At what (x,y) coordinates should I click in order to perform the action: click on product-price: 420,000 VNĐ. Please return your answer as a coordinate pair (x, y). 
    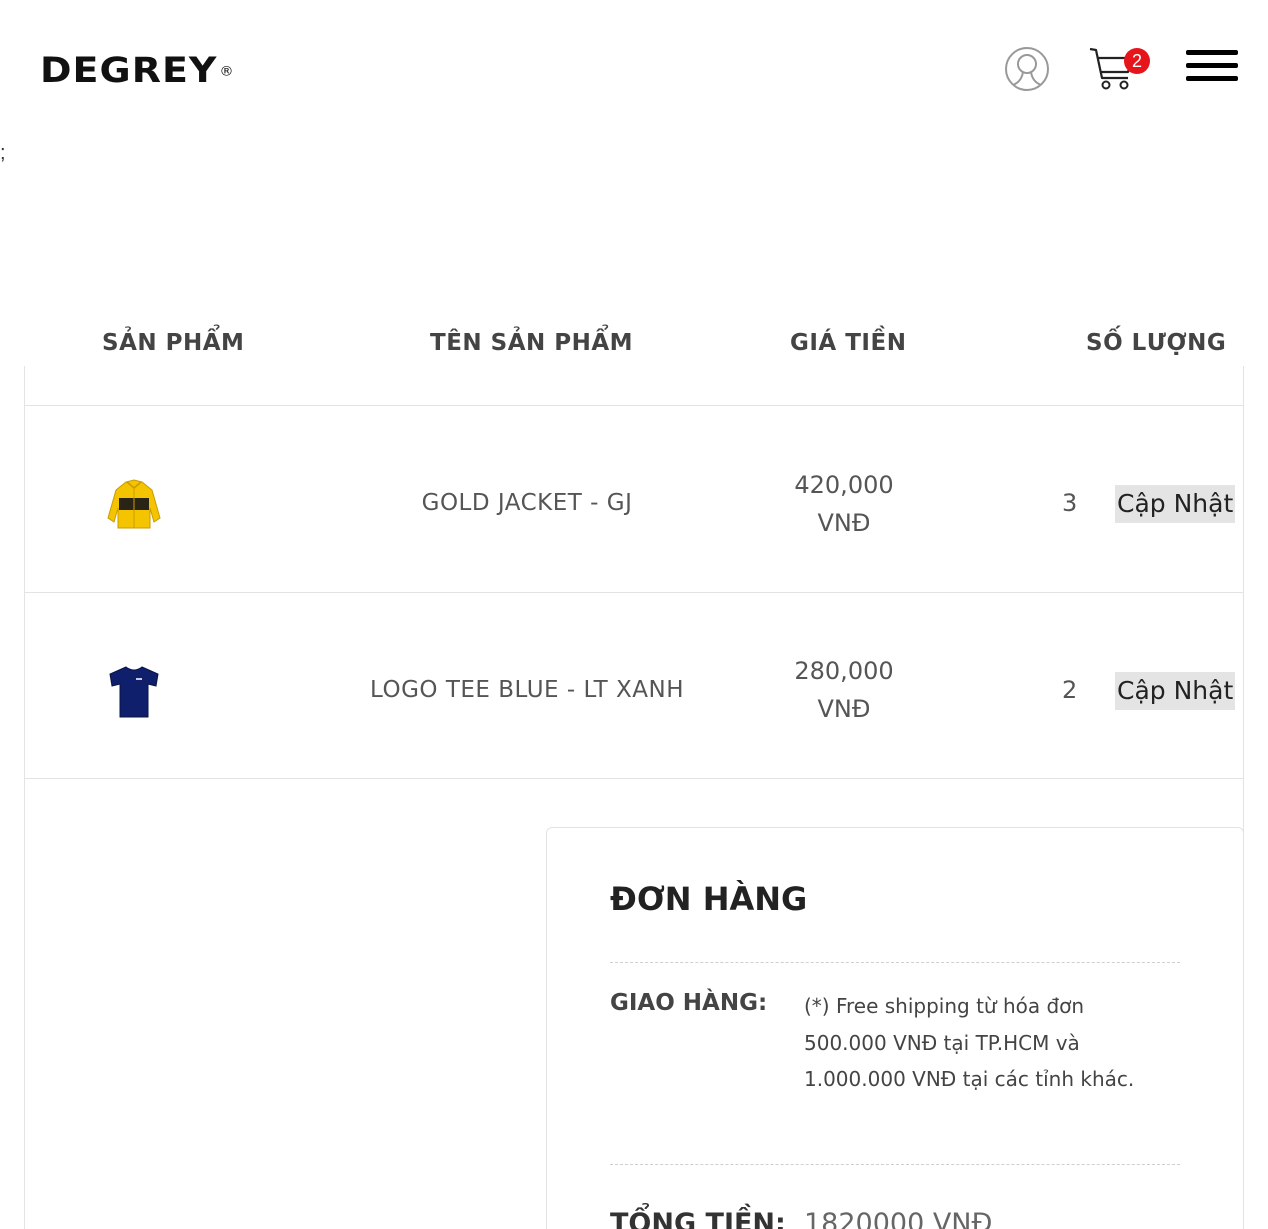
    Looking at the image, I should click on (844, 504).